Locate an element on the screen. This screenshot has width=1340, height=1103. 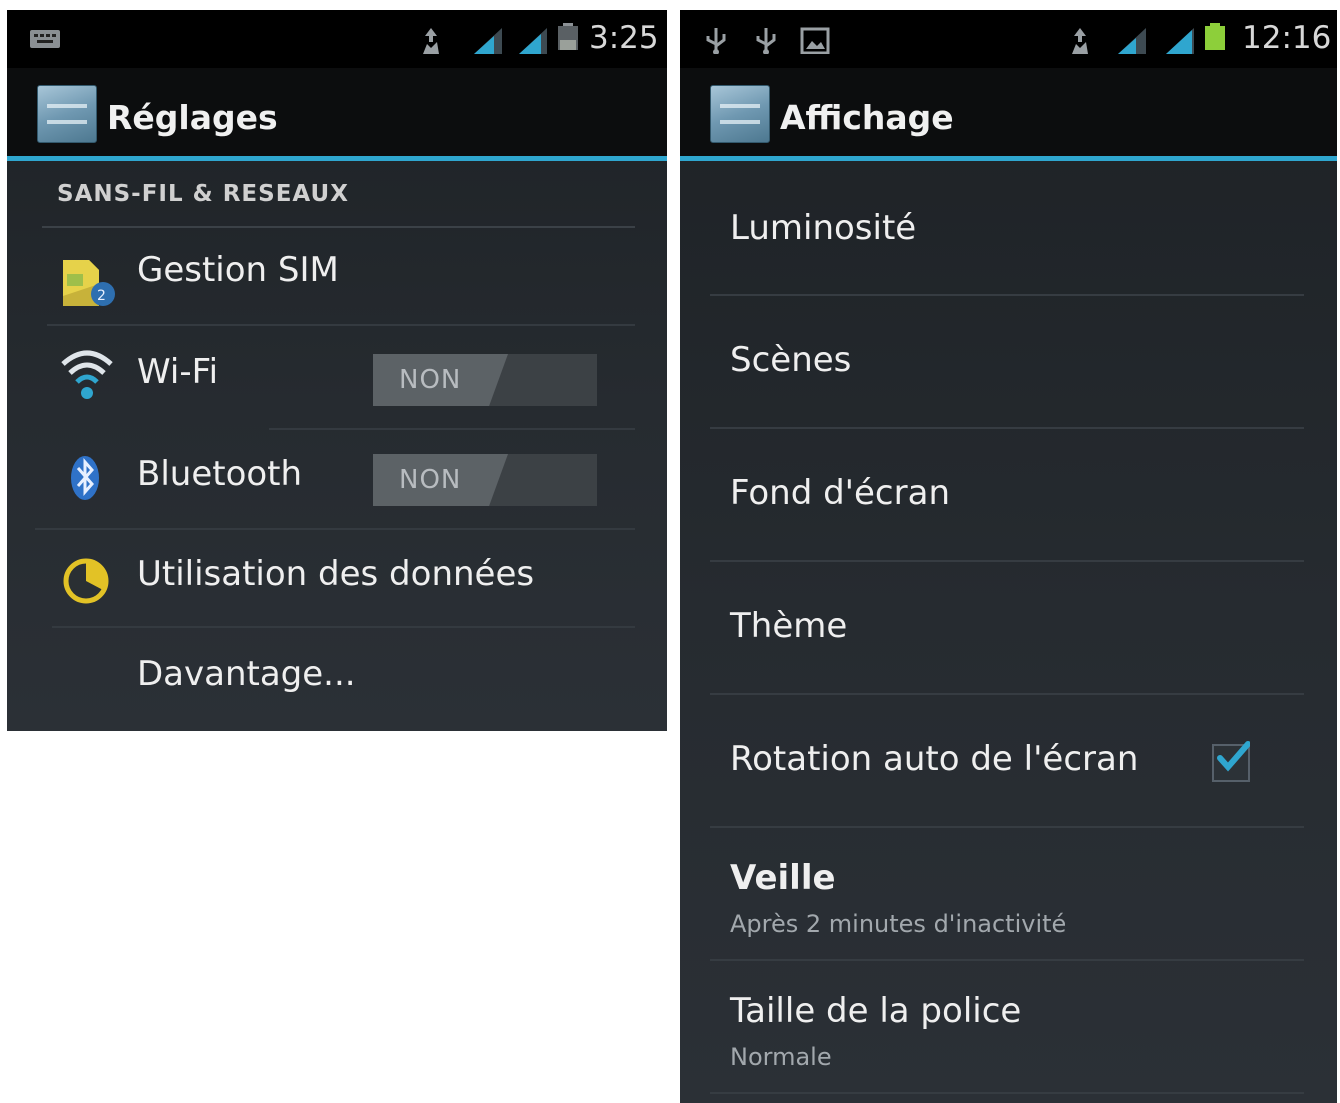
display-item-label: Veille is located at coordinates (783, 878).